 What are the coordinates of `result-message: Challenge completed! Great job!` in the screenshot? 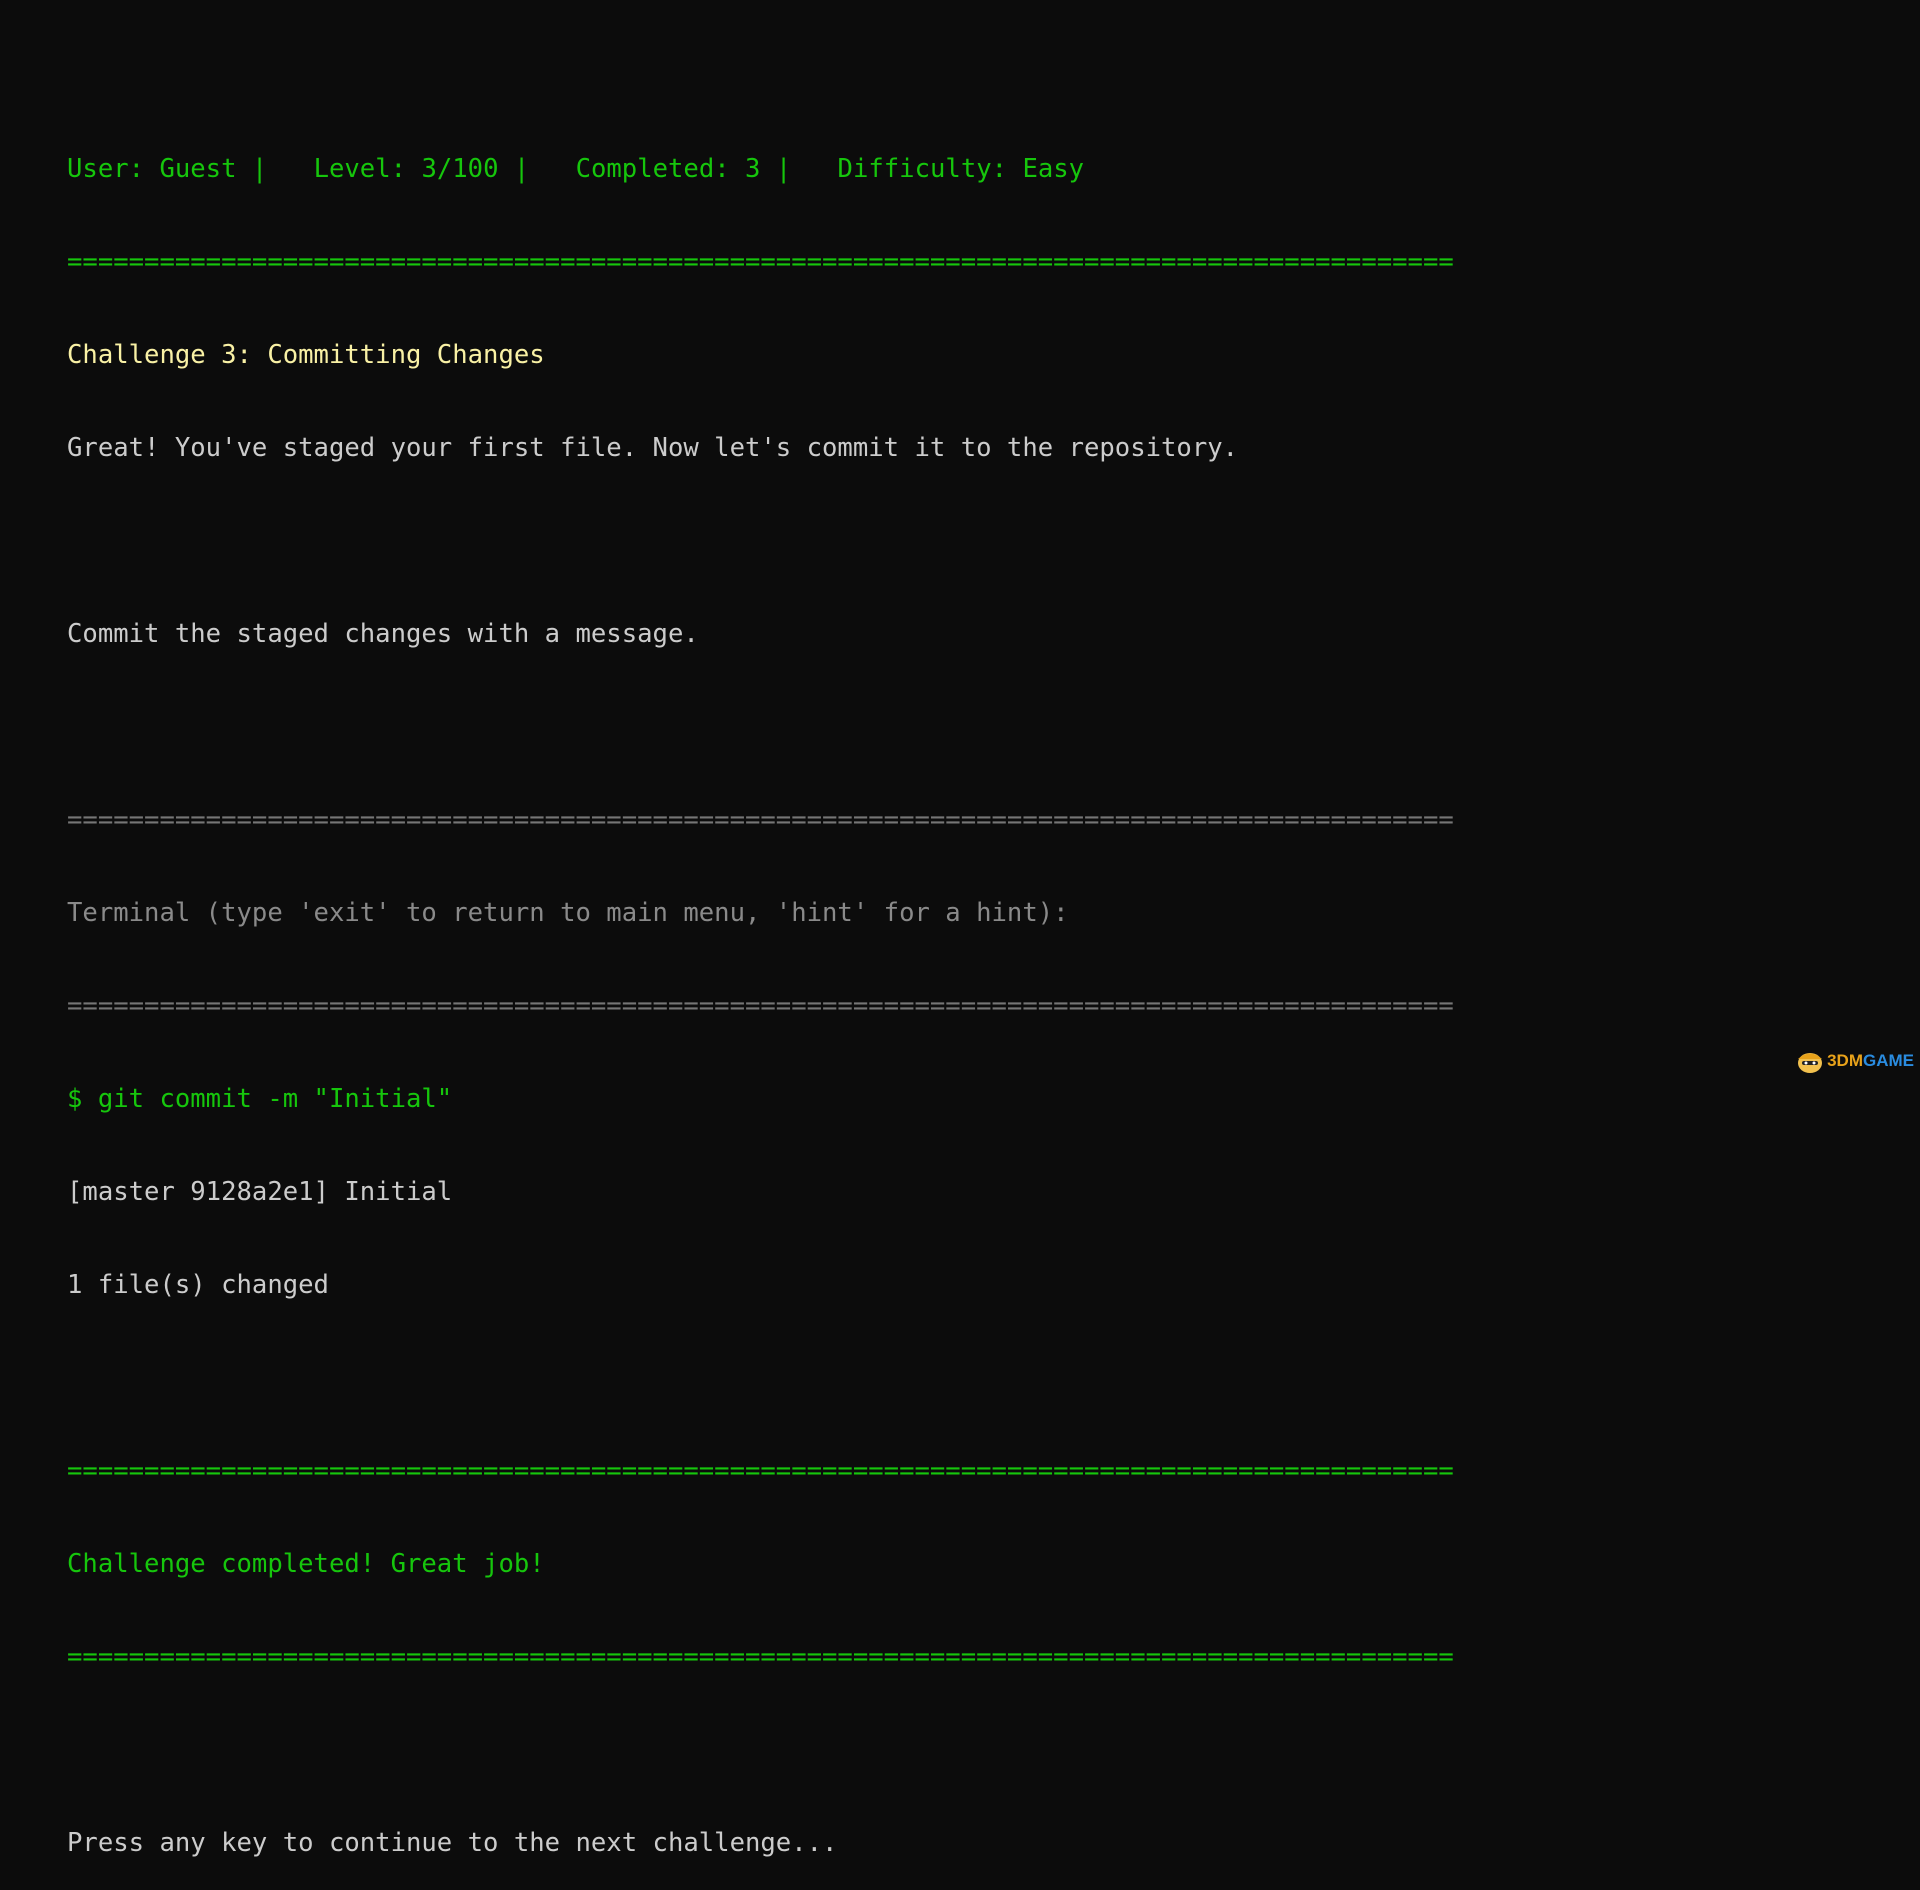 It's located at (760, 1564).